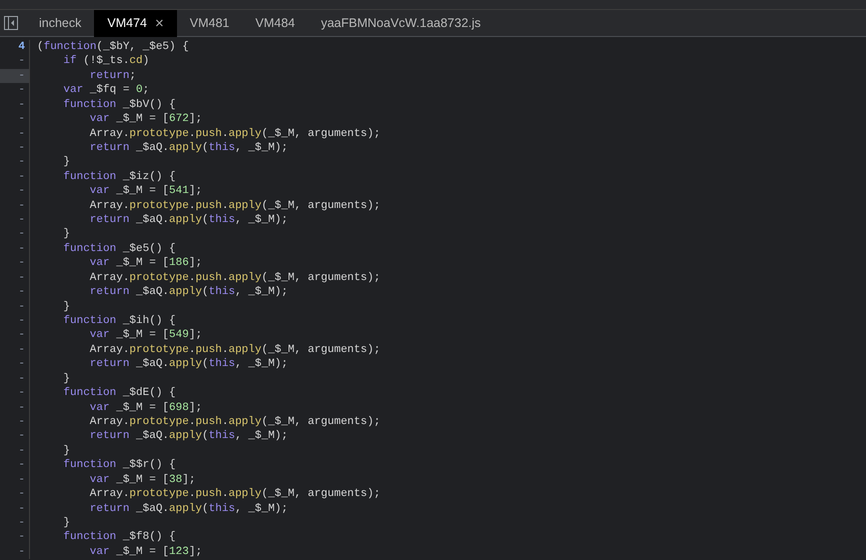 This screenshot has width=866, height=560. I want to click on code-line: (function(_$bY, _$e5) {, so click(112, 47).